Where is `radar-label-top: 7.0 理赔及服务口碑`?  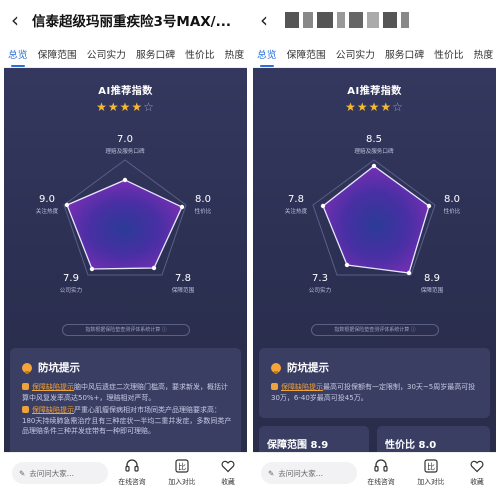
radar-label-top: 7.0 理赔及服务口碑 is located at coordinates (125, 144).